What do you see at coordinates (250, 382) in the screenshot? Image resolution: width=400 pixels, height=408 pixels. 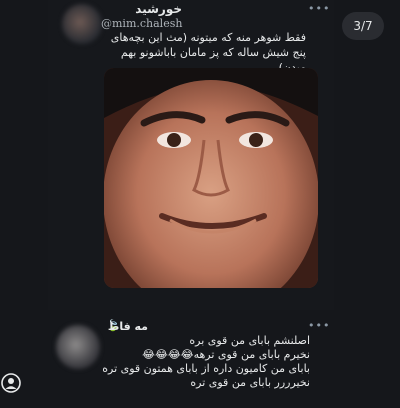 I see `reply-line: نخیرررر بابای من قوی تره` at bounding box center [250, 382].